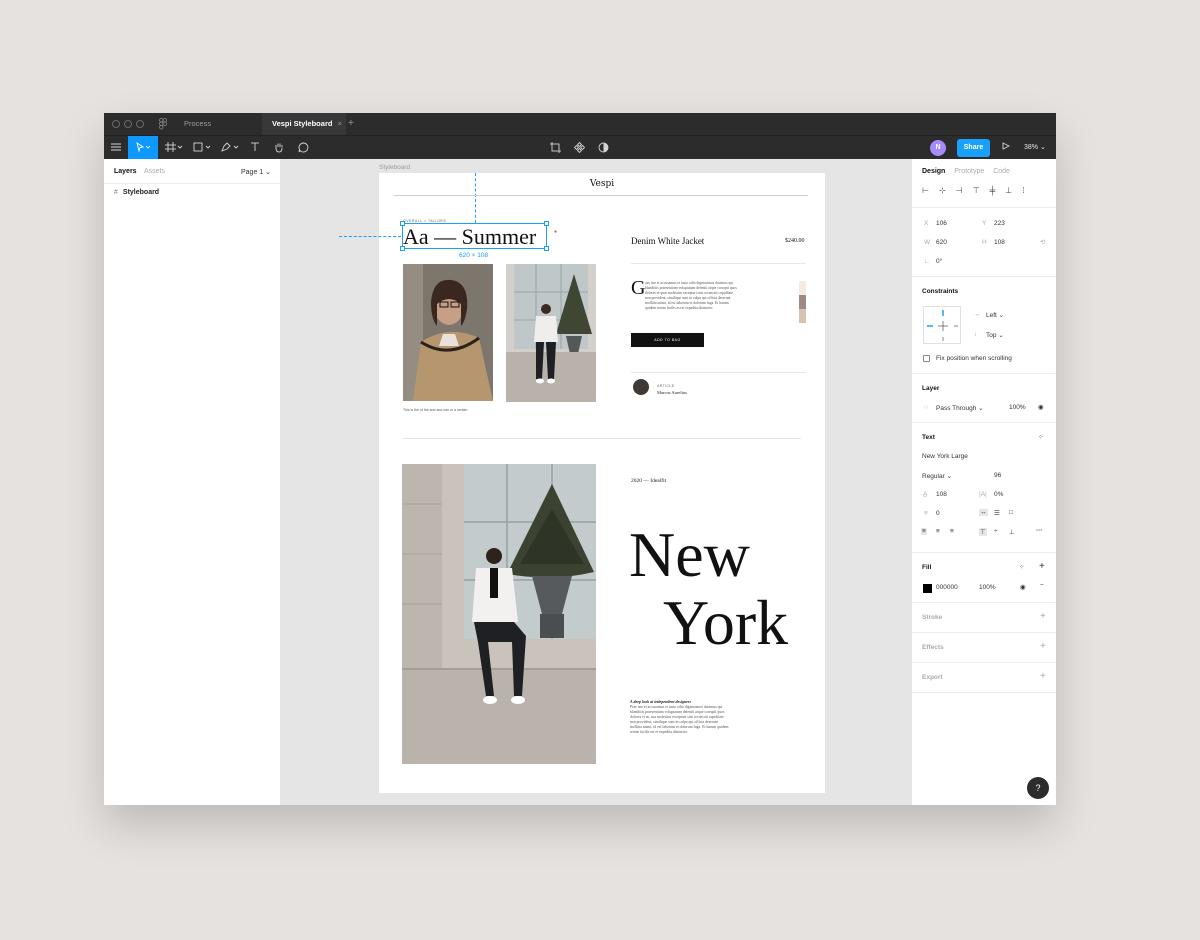  I want to click on present-play-icon, so click(1006, 148).